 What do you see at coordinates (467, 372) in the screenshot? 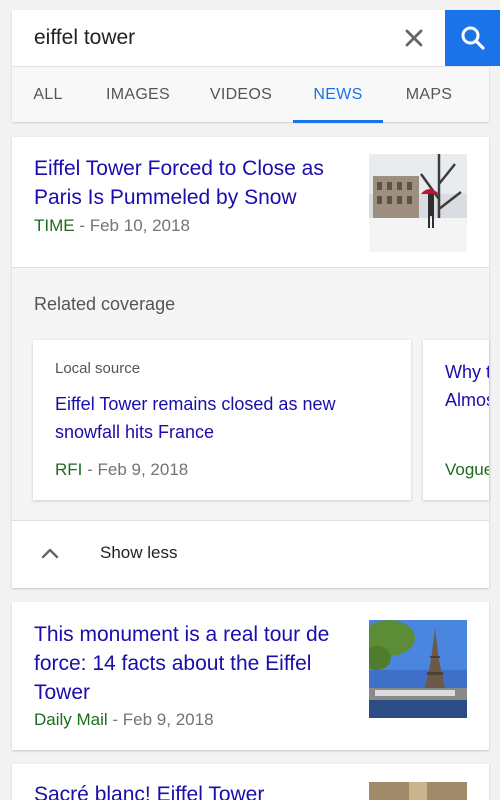
I see `headline-line: Why th` at bounding box center [467, 372].